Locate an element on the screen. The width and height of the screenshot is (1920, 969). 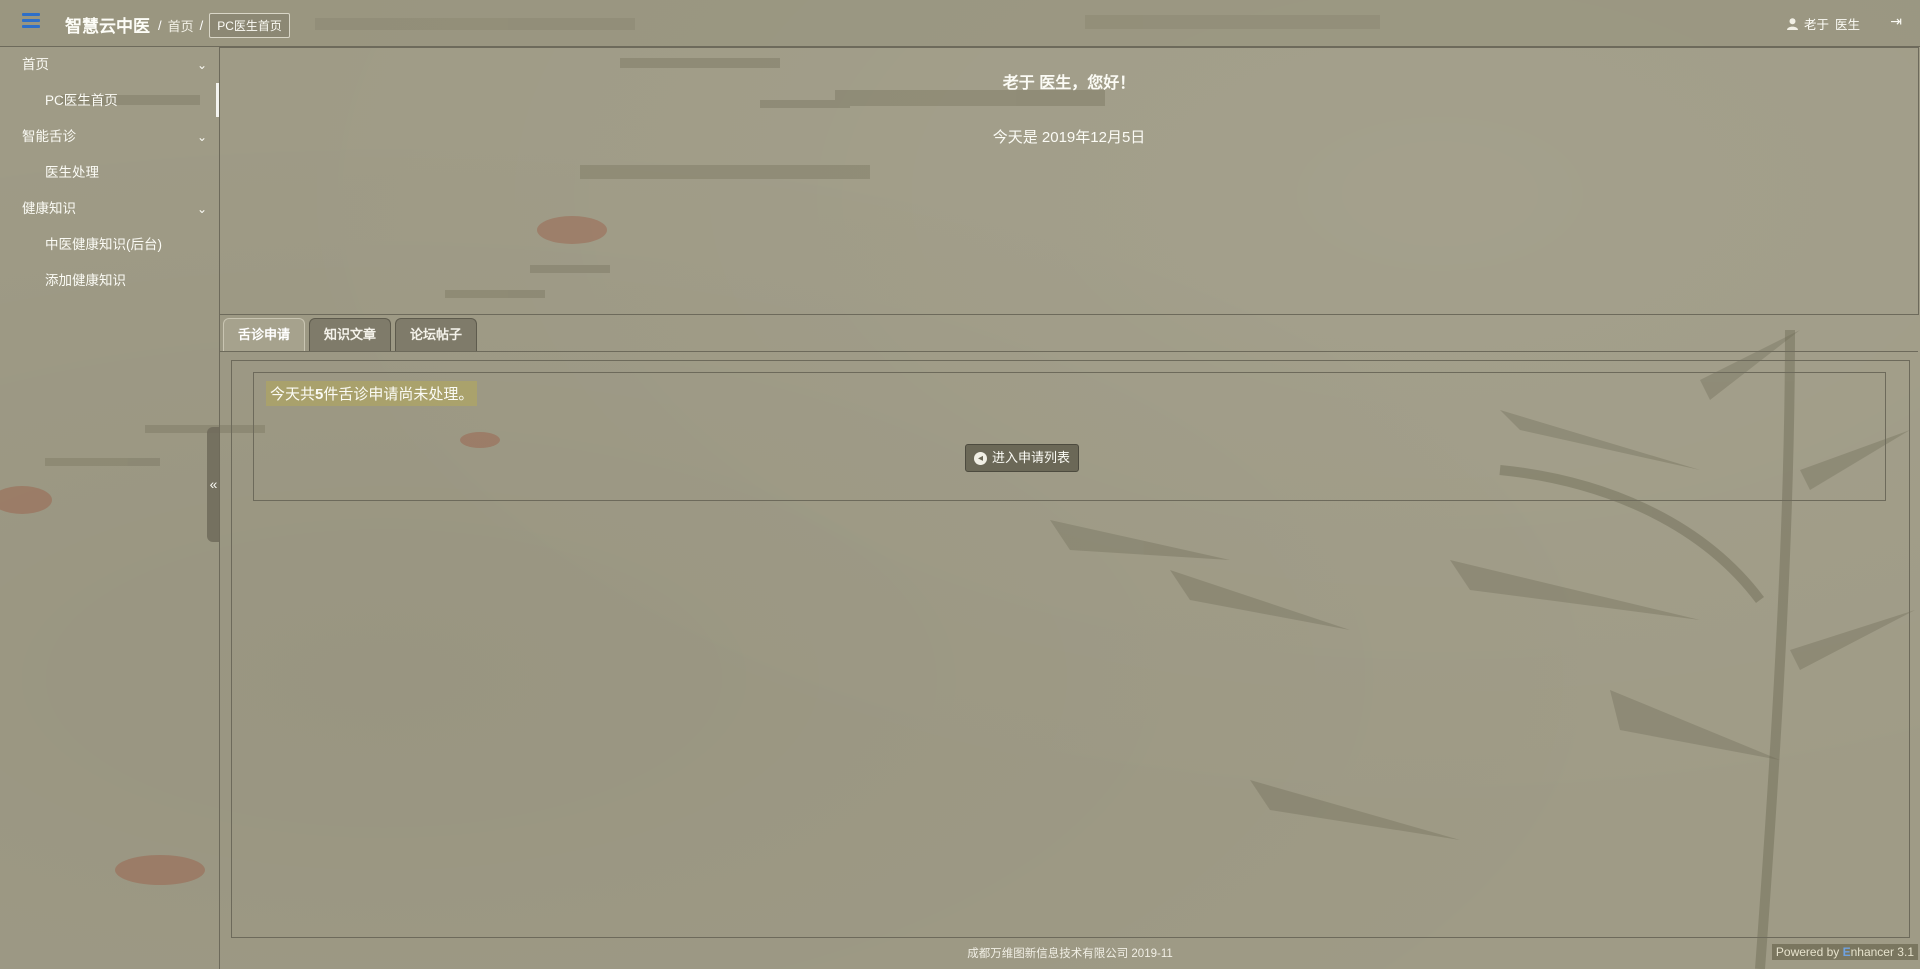
sidebar-item-add-knowledge: 添加健康知识 is located at coordinates (109, 281).